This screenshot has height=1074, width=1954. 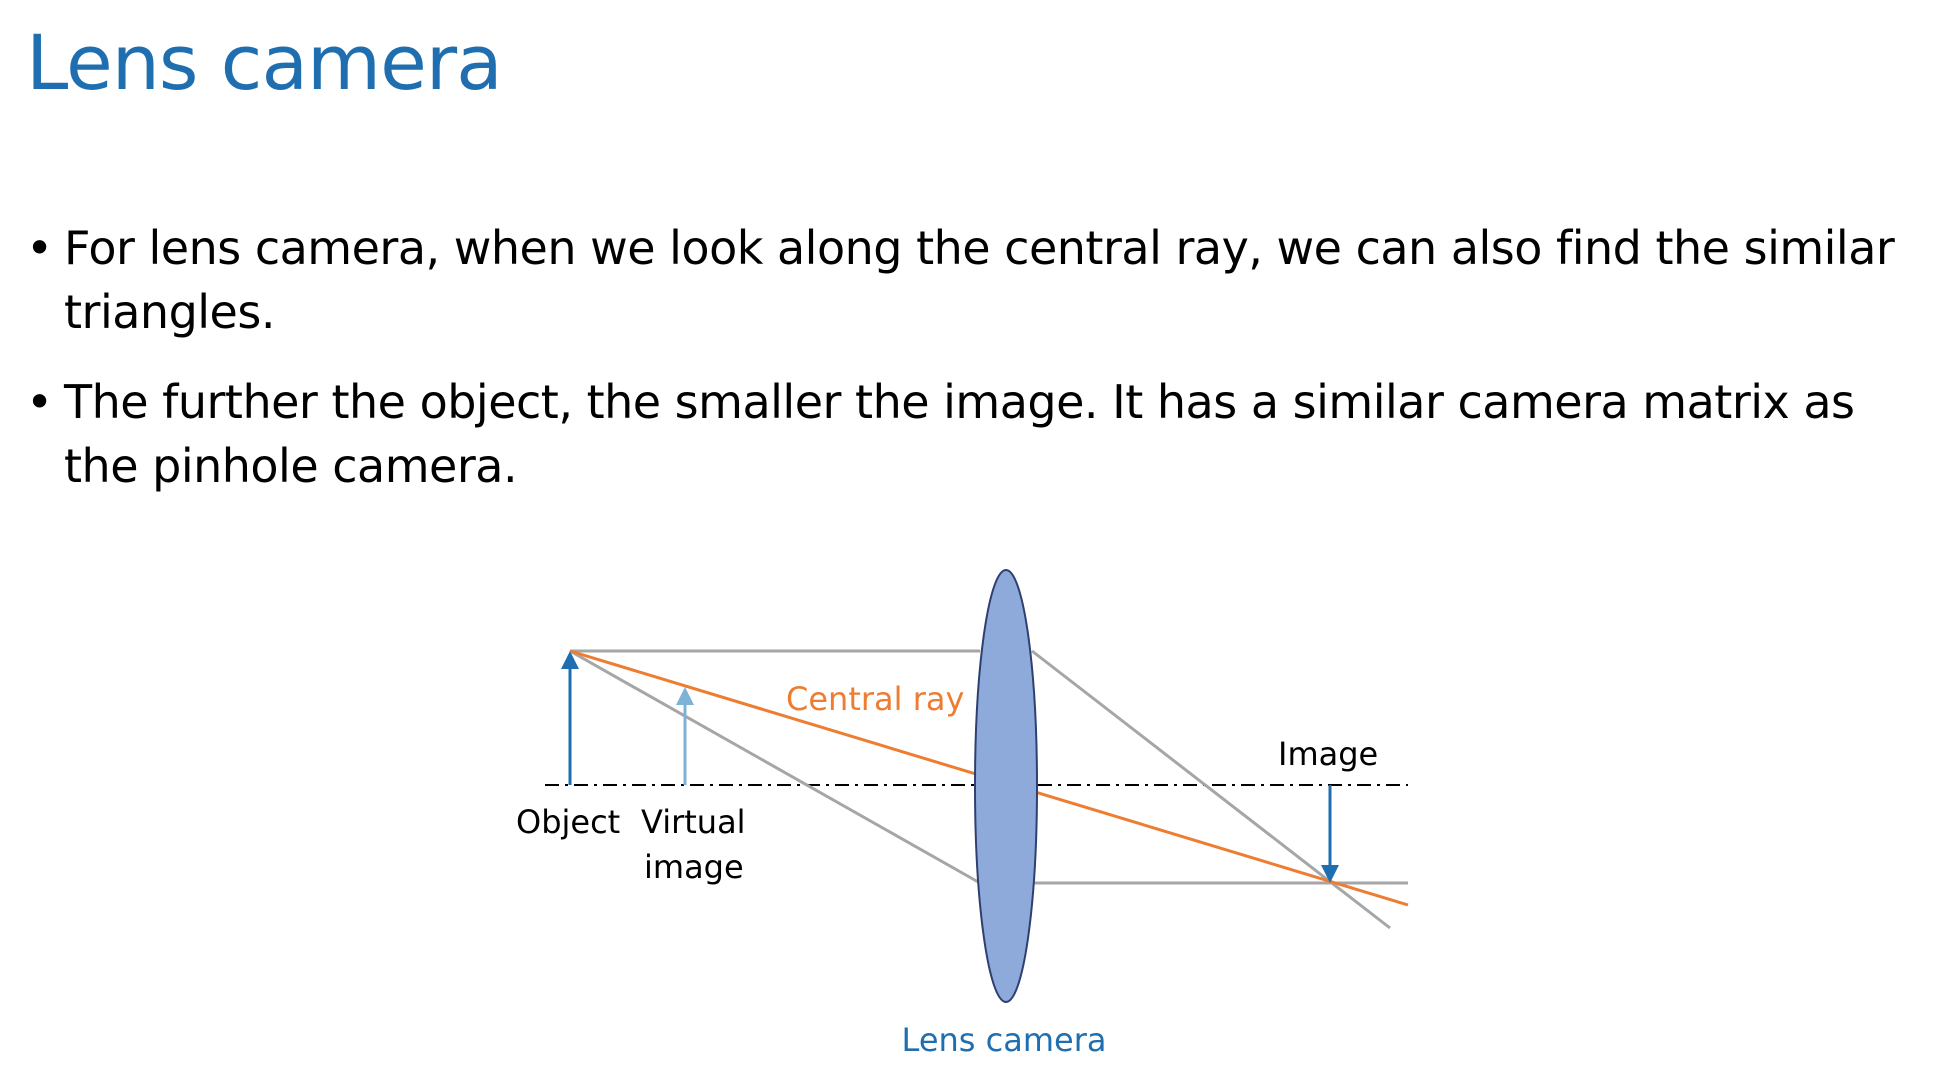 What do you see at coordinates (1006, 786) in the screenshot?
I see `lens-shape` at bounding box center [1006, 786].